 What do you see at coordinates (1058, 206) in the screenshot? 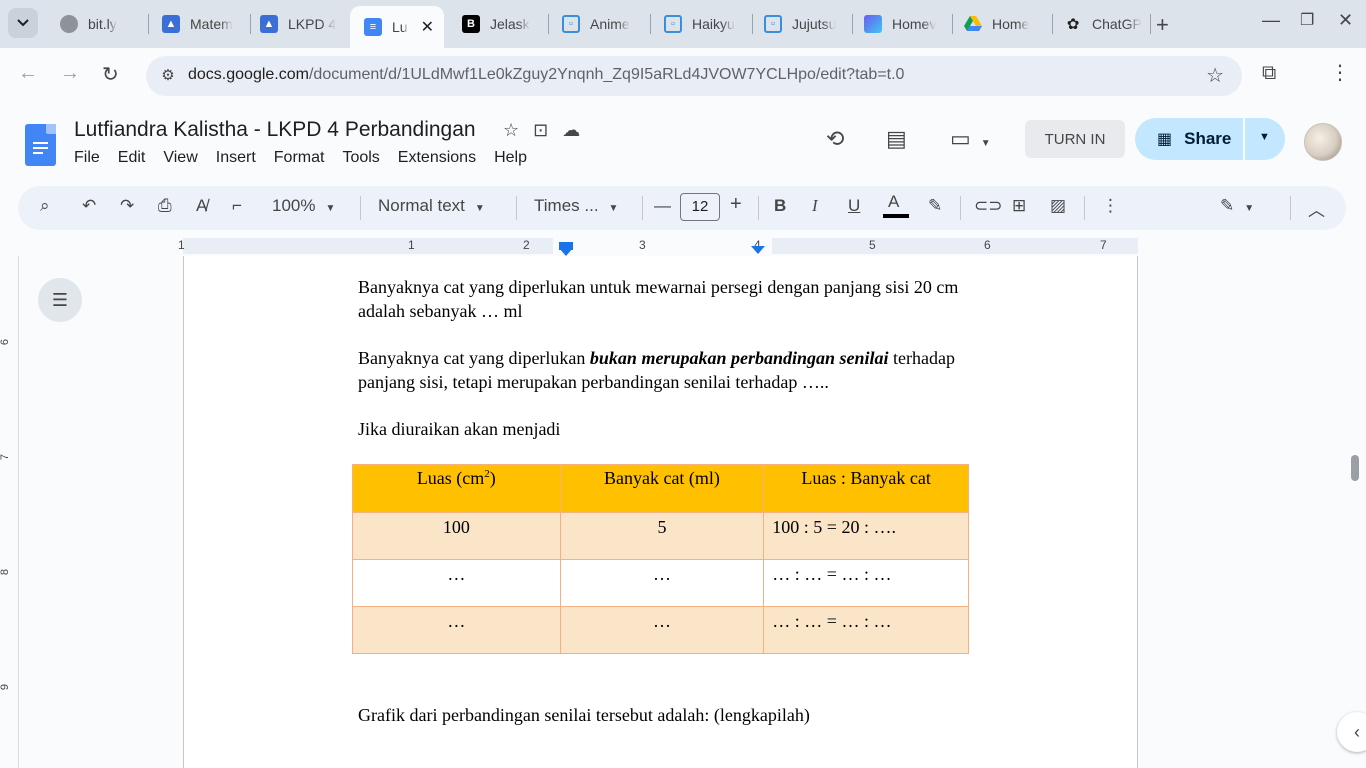
I see `insert-image-icon: ▨` at bounding box center [1058, 206].